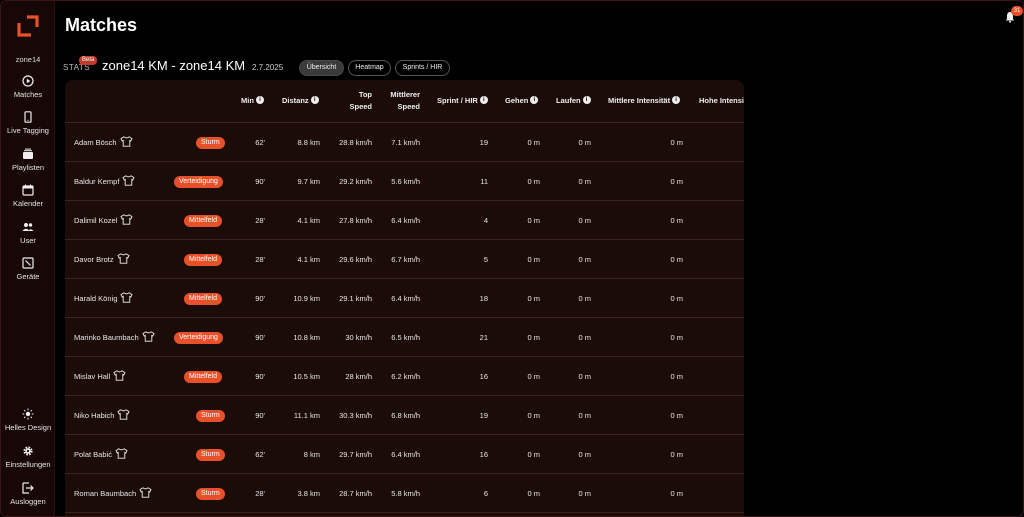 This screenshot has height=517, width=1024. Describe the element at coordinates (584, 298) in the screenshot. I see `cell-laufen: 0 m` at that location.